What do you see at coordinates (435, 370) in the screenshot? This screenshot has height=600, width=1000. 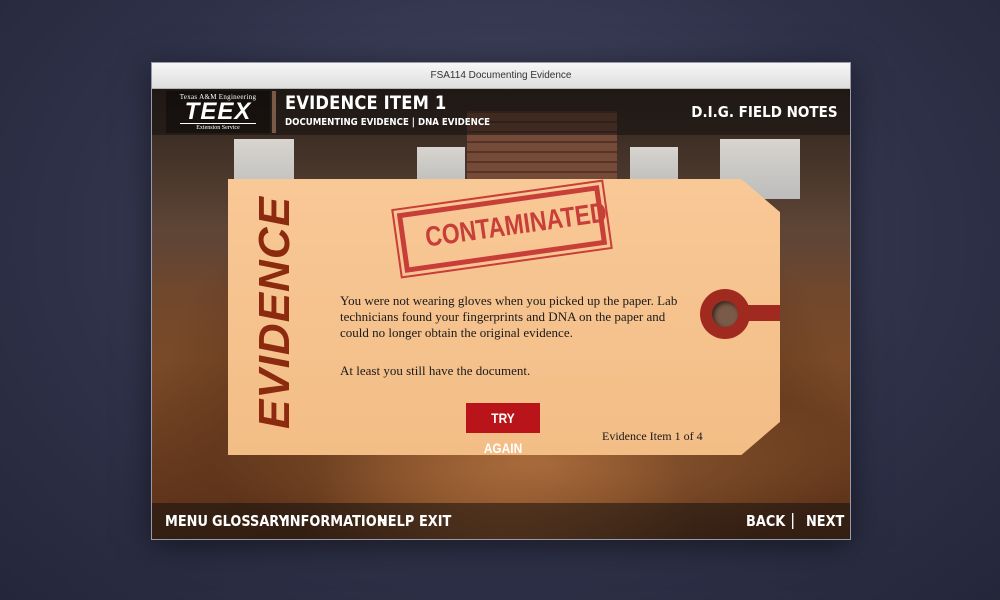 I see `feedback-message-2: At least you still have the document.` at bounding box center [435, 370].